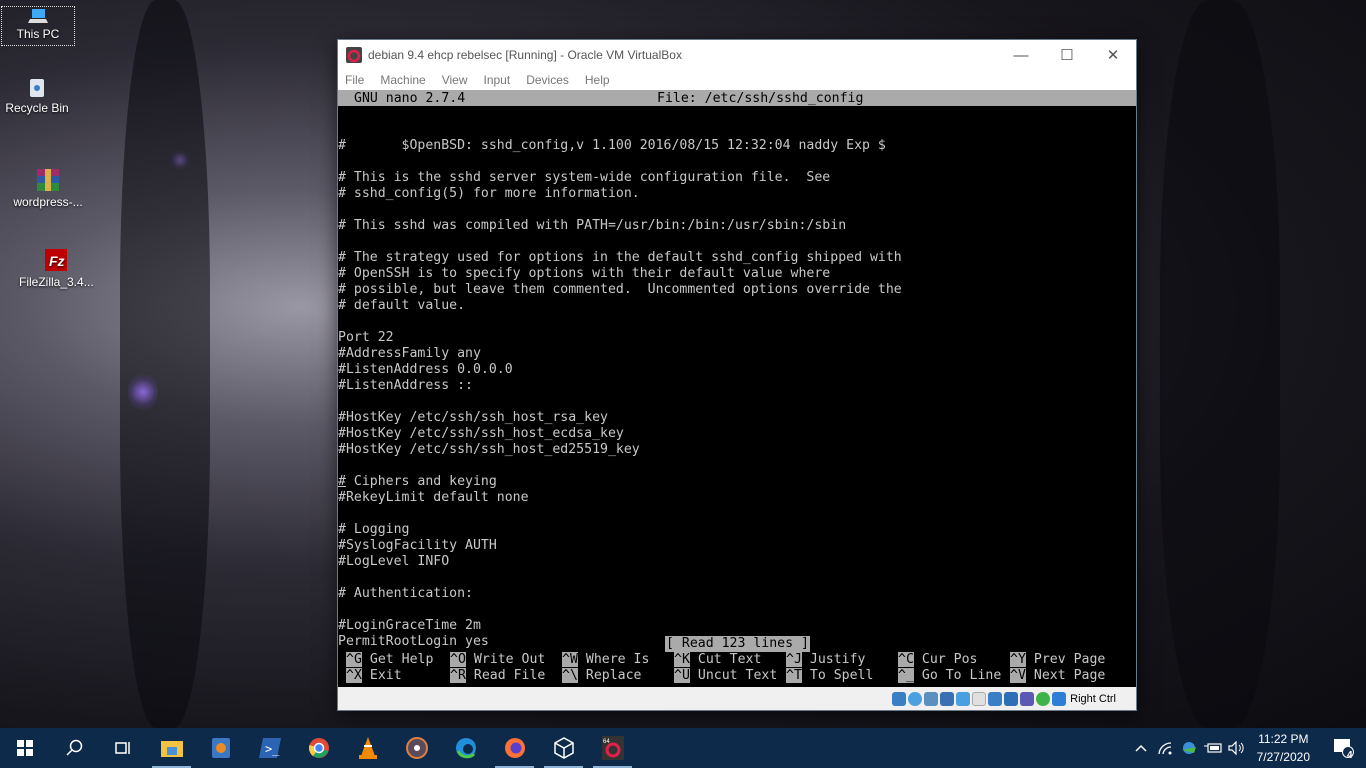 The height and width of the screenshot is (768, 1366). What do you see at coordinates (597, 80) in the screenshot?
I see `menu-help: Help` at bounding box center [597, 80].